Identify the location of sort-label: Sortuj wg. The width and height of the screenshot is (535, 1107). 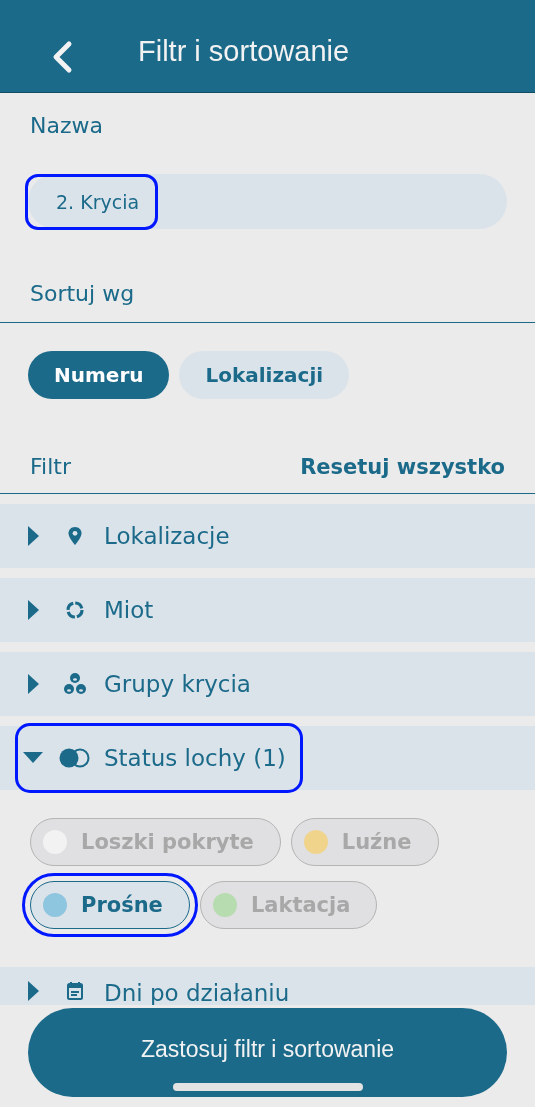
(82, 293).